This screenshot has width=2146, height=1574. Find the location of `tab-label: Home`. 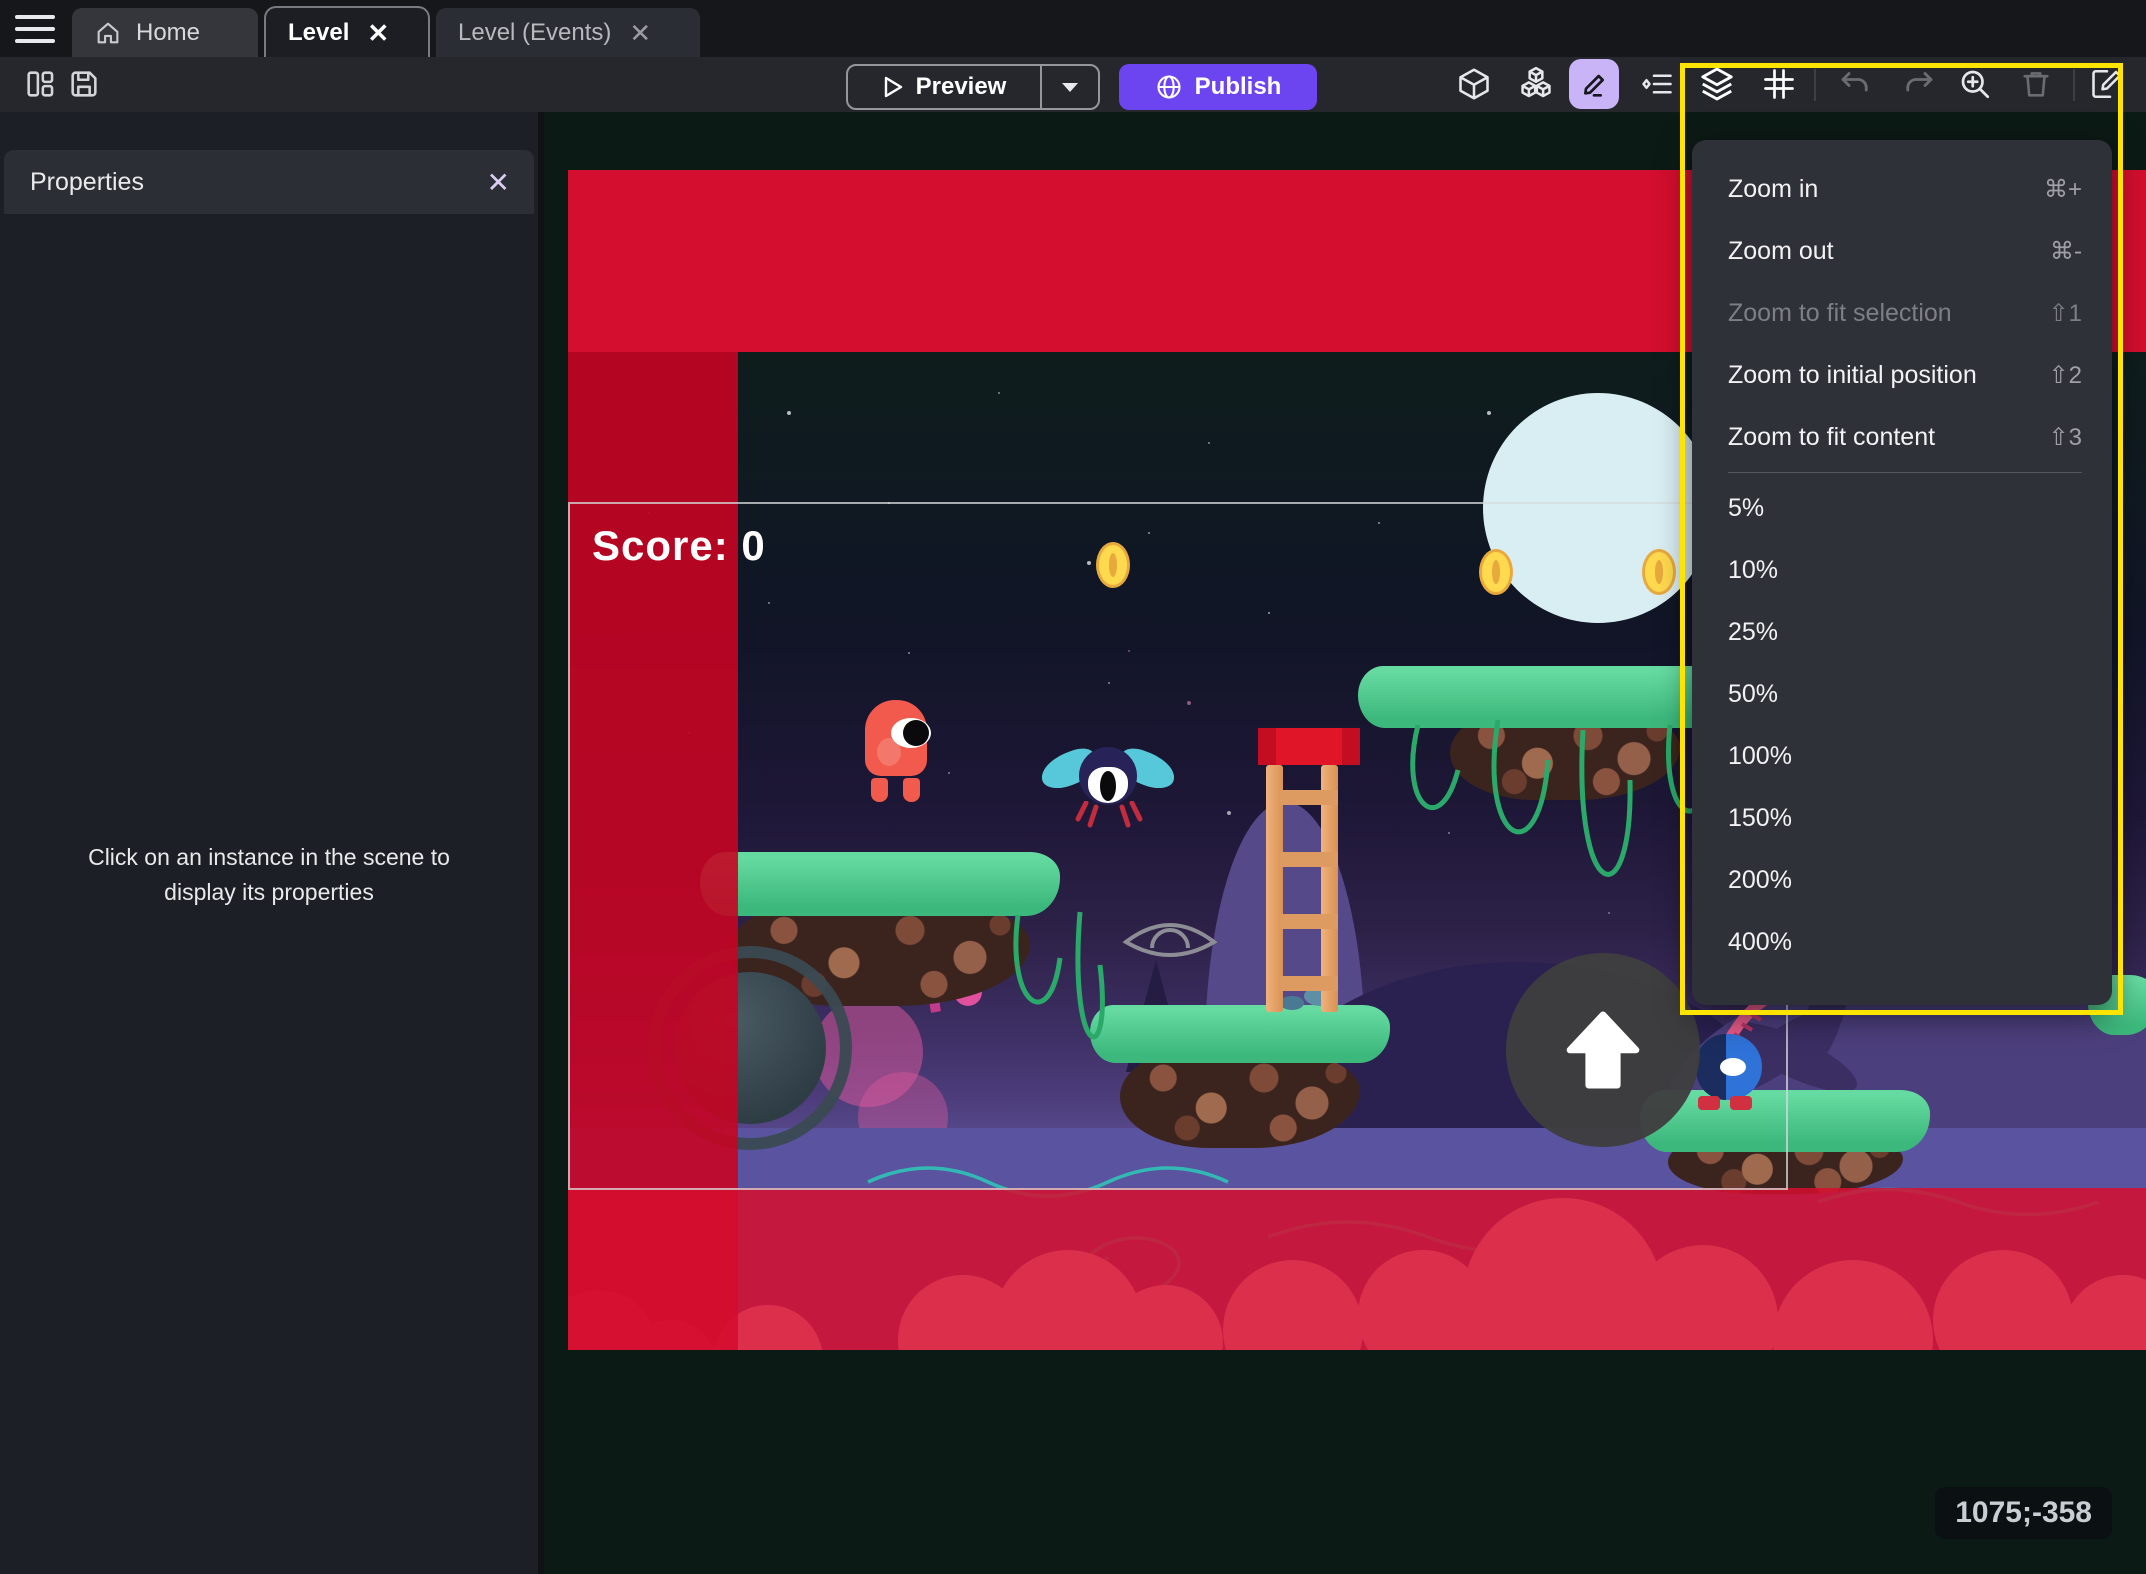

tab-label: Home is located at coordinates (168, 32).